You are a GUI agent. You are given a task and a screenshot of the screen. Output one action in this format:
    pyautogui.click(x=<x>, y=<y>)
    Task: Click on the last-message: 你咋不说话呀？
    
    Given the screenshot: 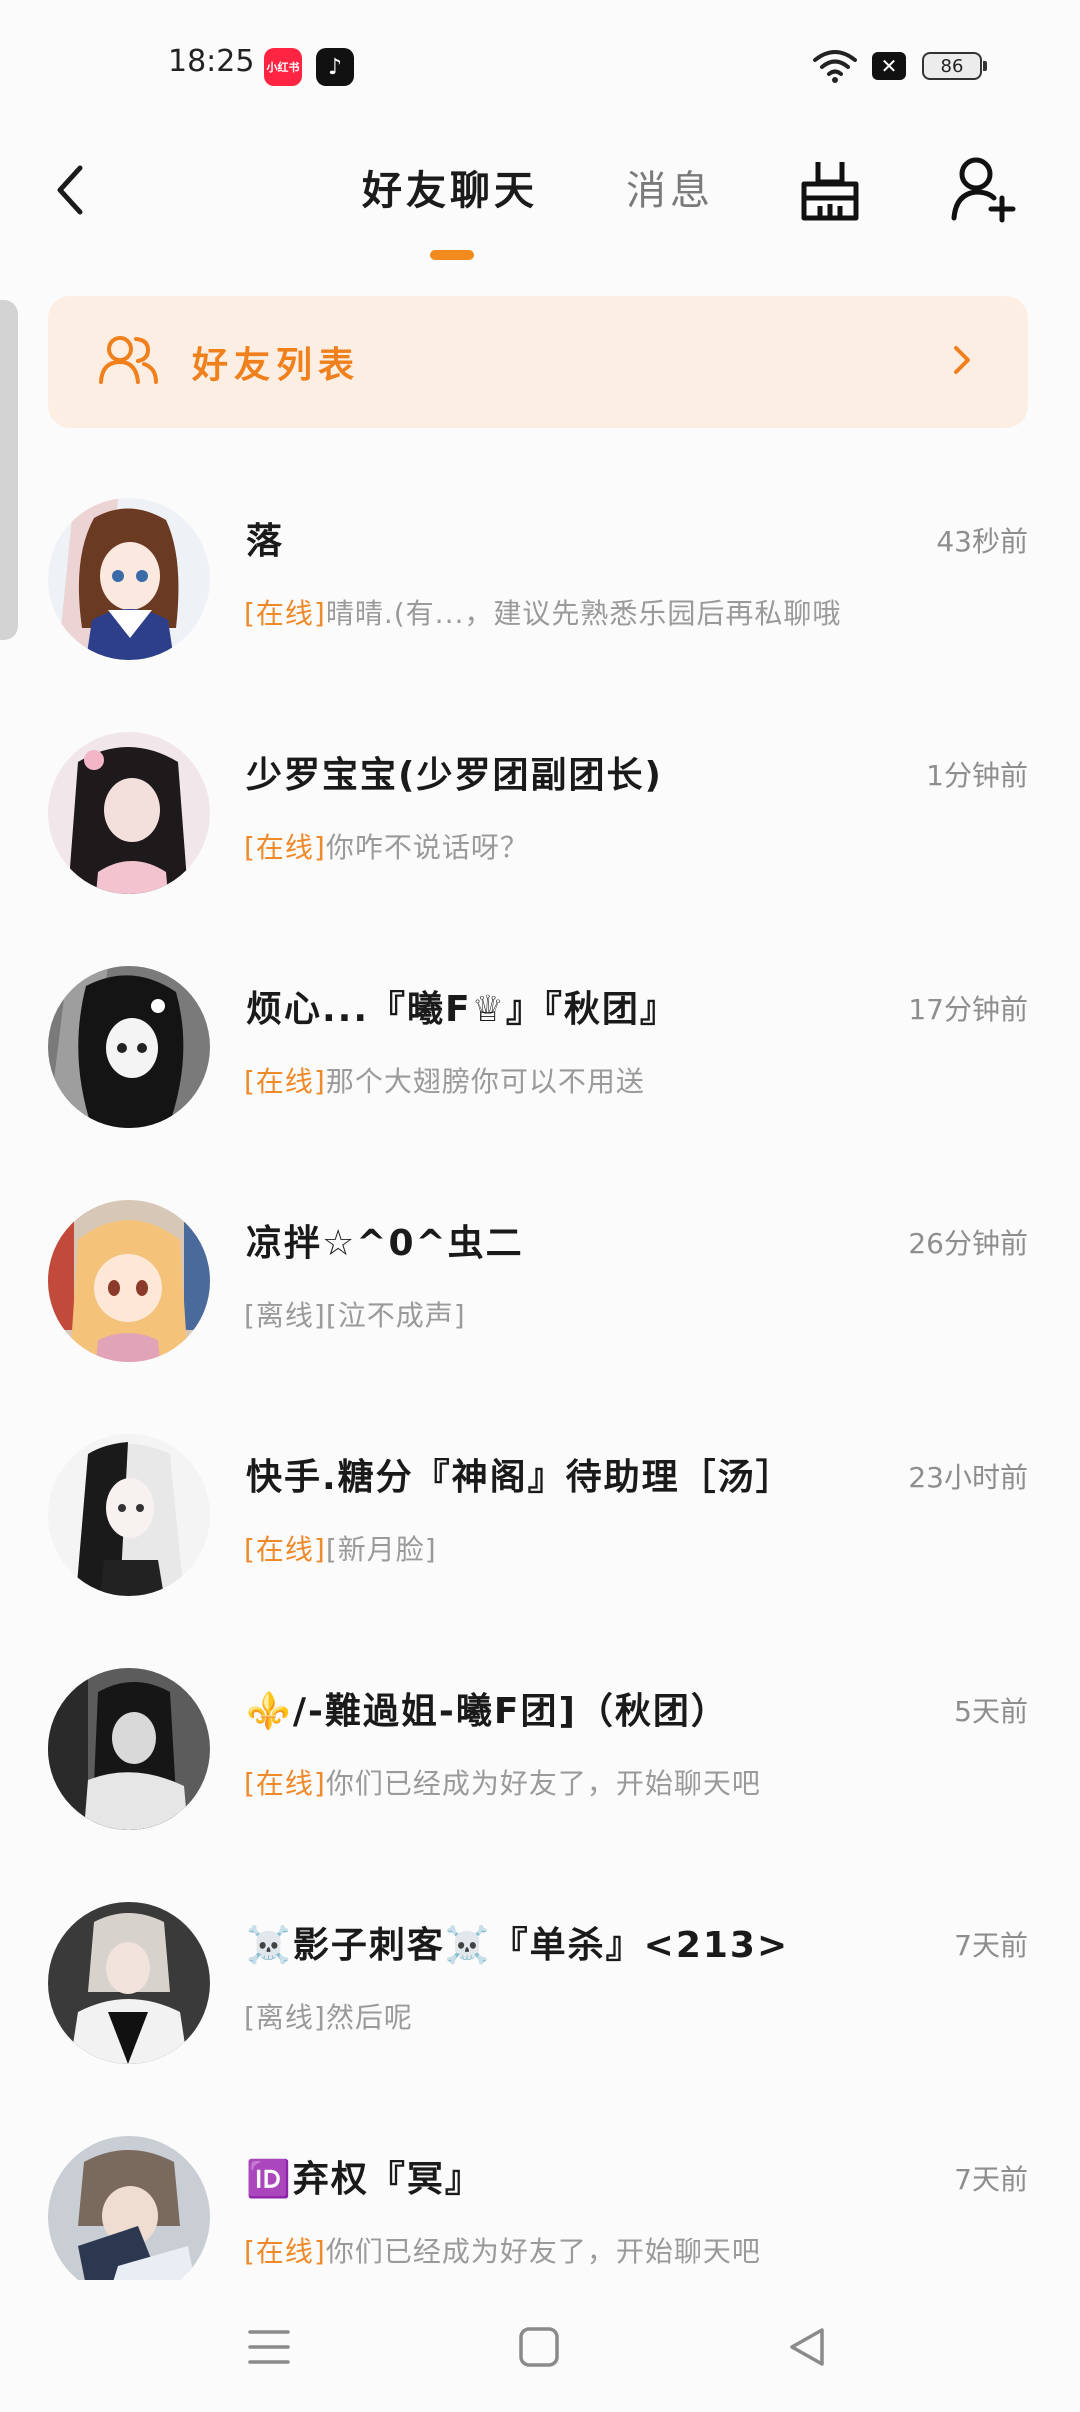 What is the action you would take?
    pyautogui.click(x=427, y=847)
    